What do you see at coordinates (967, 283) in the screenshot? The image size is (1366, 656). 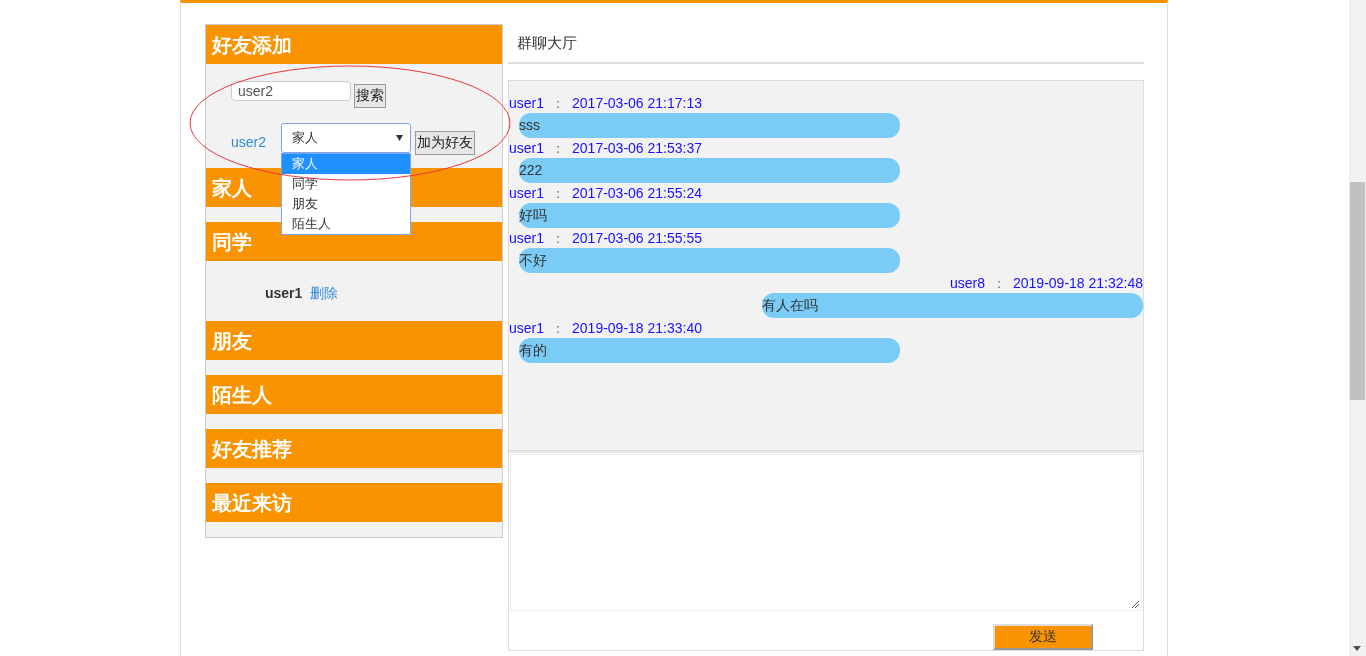 I see `message-sender: user8` at bounding box center [967, 283].